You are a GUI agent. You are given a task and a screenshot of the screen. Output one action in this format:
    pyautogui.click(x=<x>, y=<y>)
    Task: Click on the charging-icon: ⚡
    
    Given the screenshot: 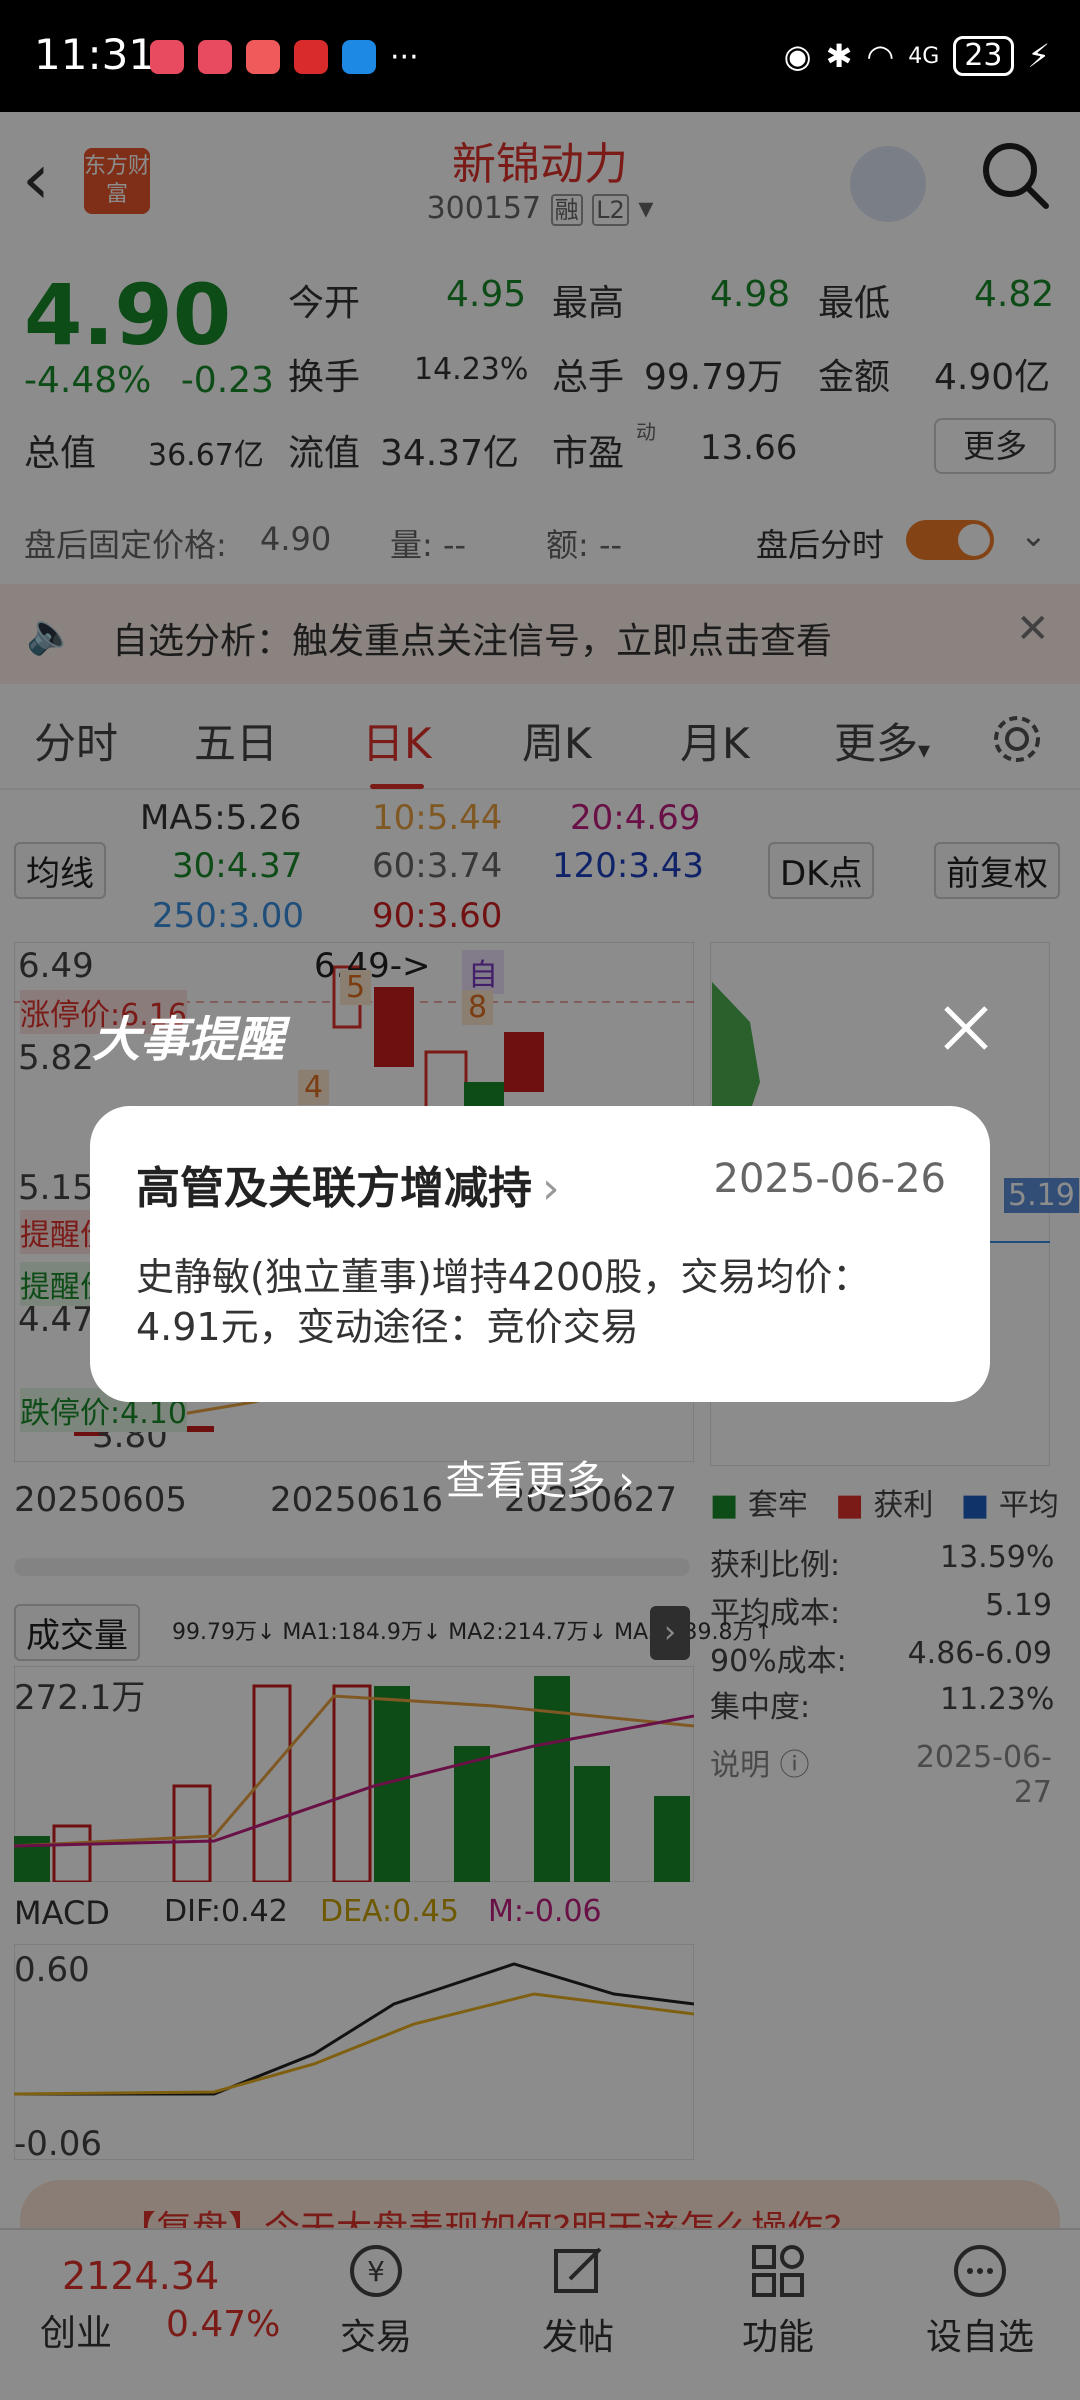 What is the action you would take?
    pyautogui.click(x=1038, y=56)
    